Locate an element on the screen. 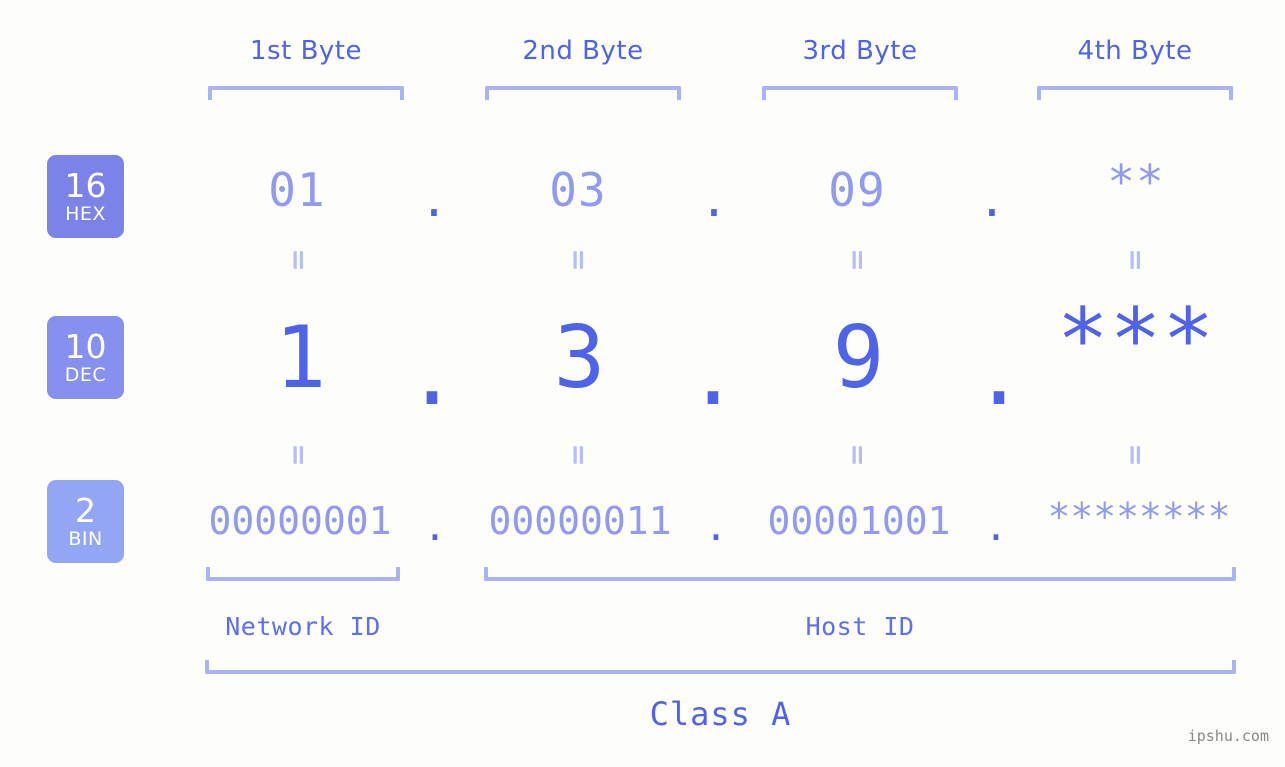 Image resolution: width=1285 pixels, height=767 pixels. bin-octet-1: 00000001 is located at coordinates (300, 521).